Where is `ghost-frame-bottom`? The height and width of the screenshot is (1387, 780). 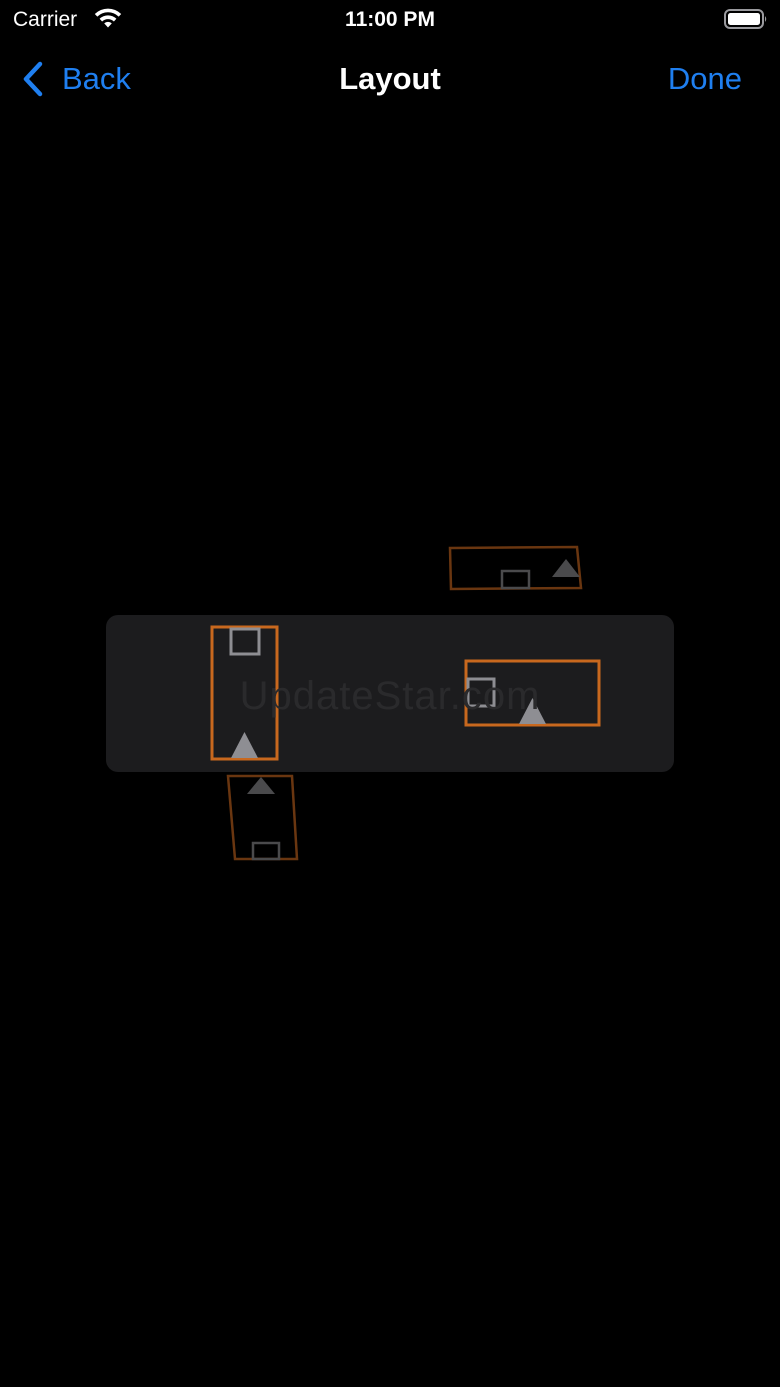
ghost-frame-bottom is located at coordinates (262, 817).